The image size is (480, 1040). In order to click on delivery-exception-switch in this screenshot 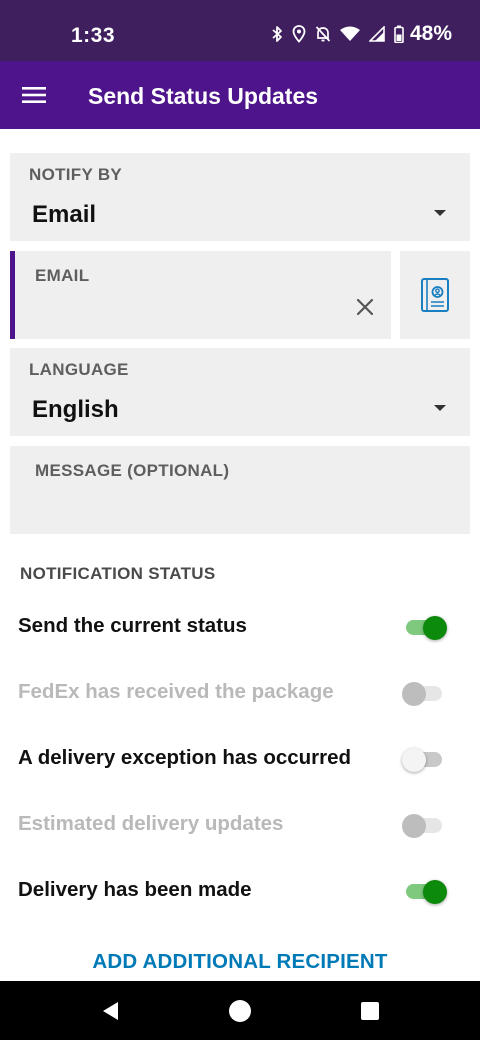, I will do `click(423, 760)`.